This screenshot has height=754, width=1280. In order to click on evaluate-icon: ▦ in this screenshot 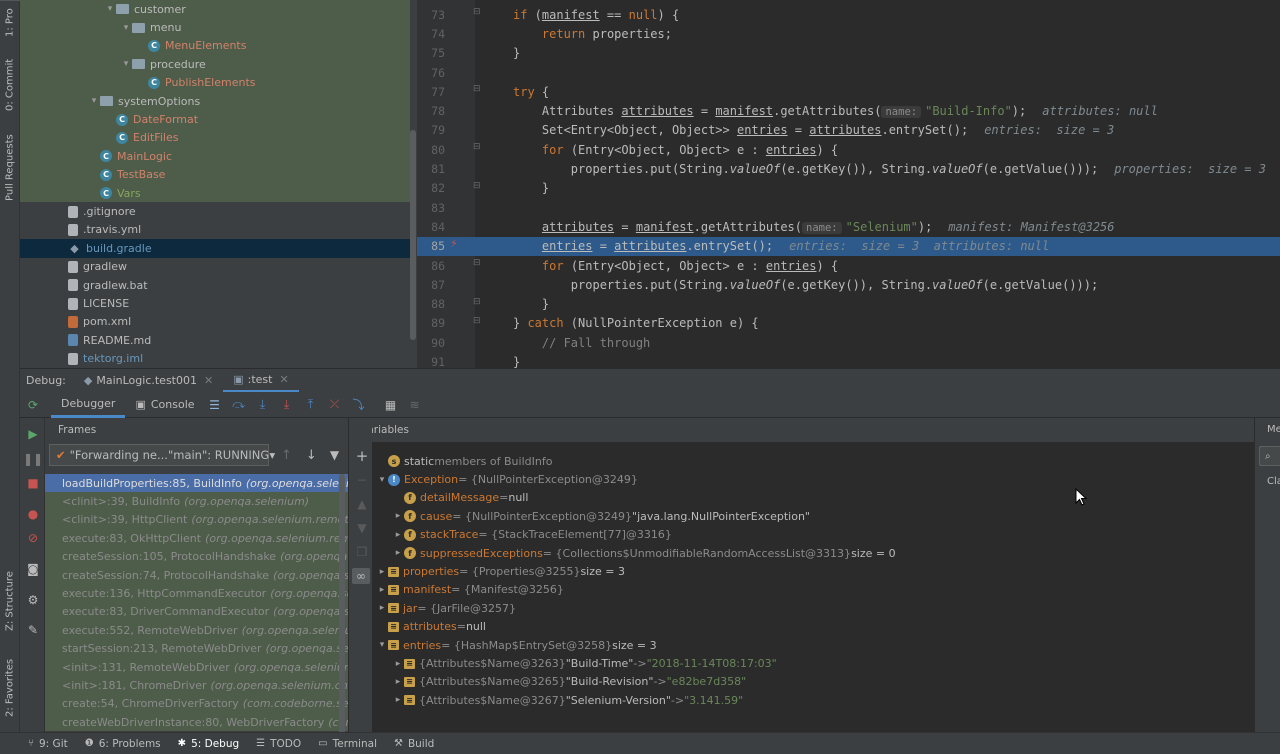, I will do `click(391, 405)`.